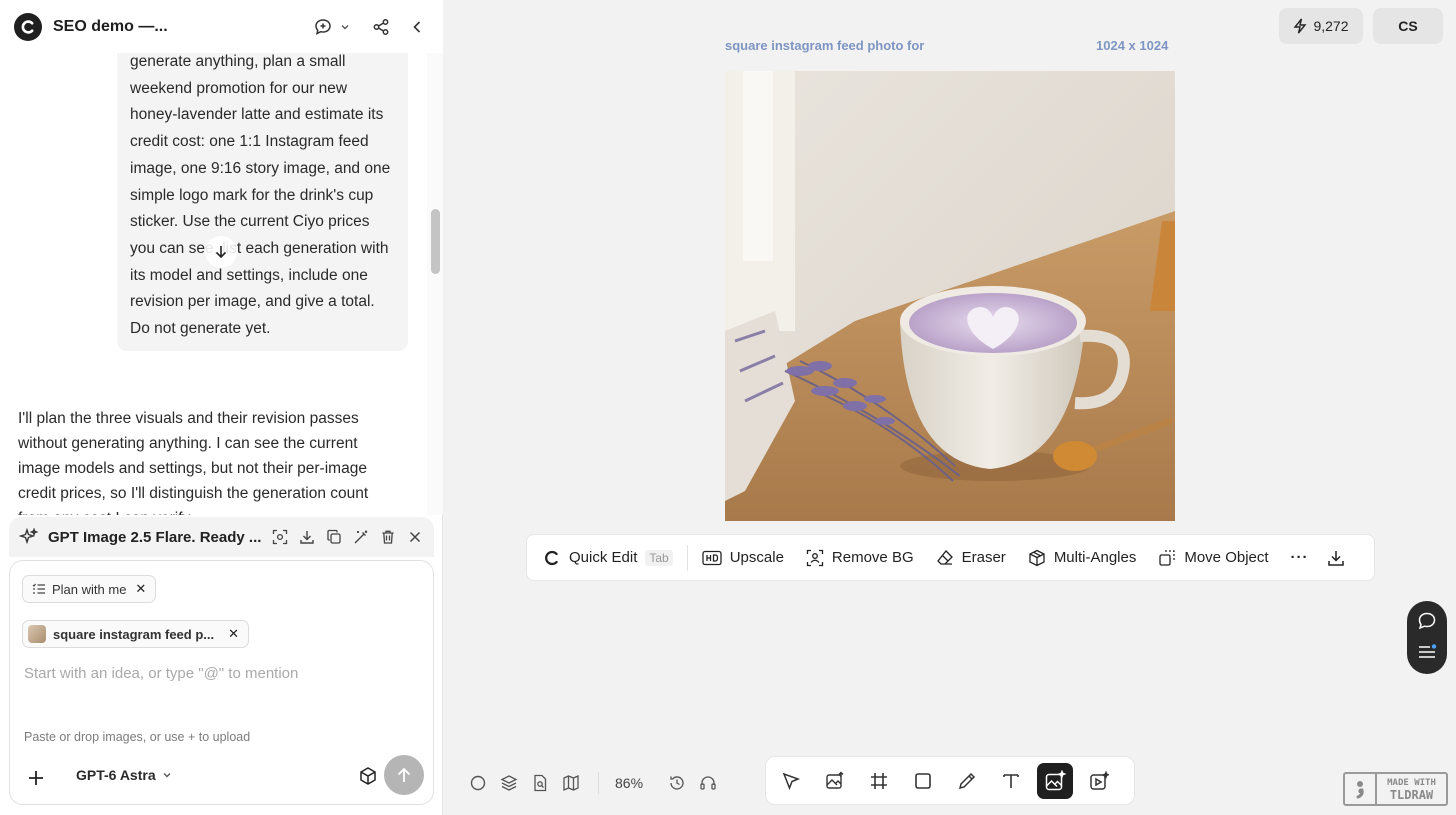 The width and height of the screenshot is (1456, 815). Describe the element at coordinates (1226, 557) in the screenshot. I see `move-object-label: Move Object` at that location.